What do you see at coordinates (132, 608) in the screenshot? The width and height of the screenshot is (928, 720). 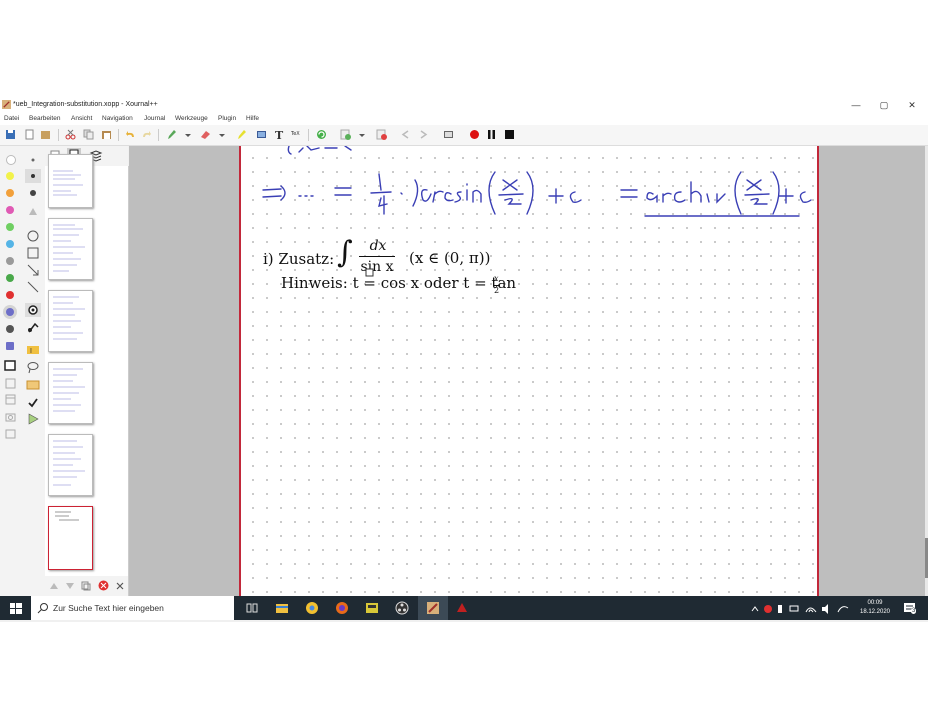 I see `taskbar-search-box: Zur Suche Text hier eingeben` at bounding box center [132, 608].